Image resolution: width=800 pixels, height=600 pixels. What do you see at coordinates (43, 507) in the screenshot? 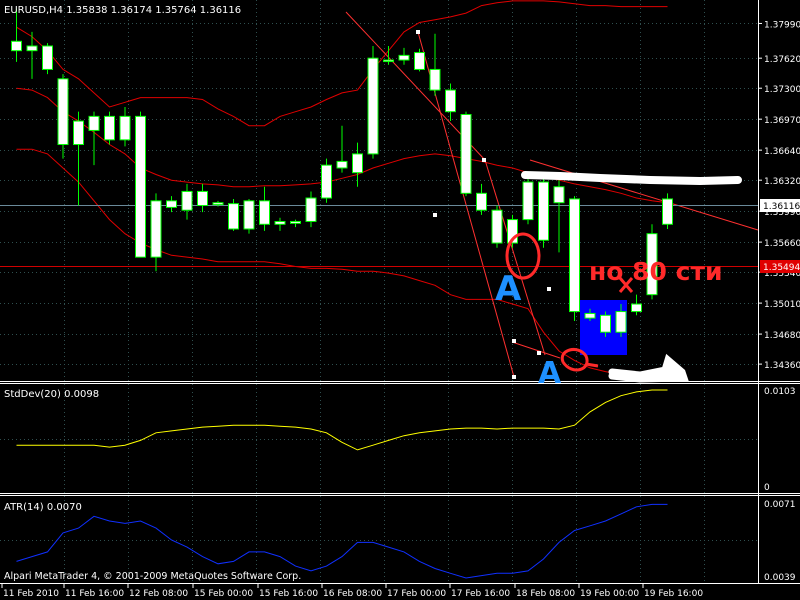
I see `atr-label: ATR(14) 0.0070` at bounding box center [43, 507].